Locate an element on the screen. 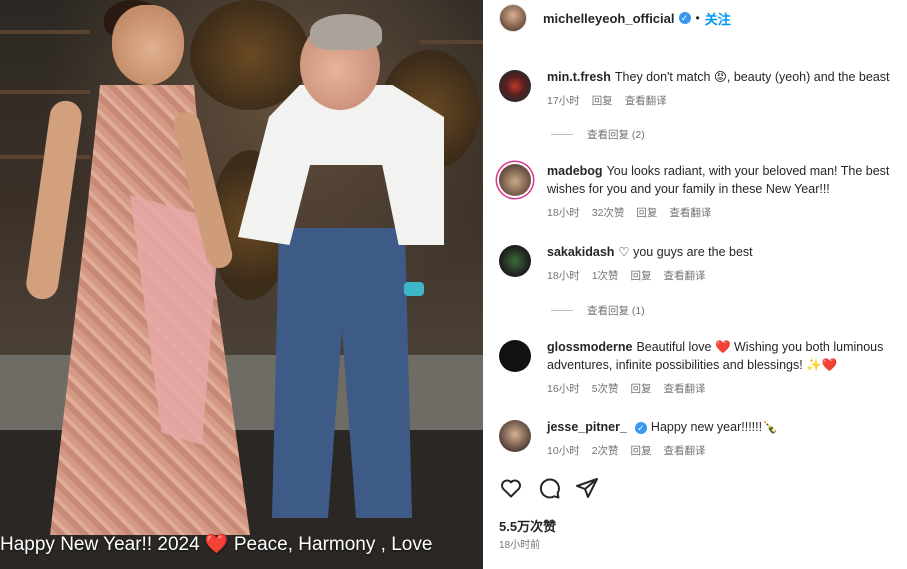 This screenshot has width=907, height=569. comment-username: min.t.fresh is located at coordinates (579, 77).